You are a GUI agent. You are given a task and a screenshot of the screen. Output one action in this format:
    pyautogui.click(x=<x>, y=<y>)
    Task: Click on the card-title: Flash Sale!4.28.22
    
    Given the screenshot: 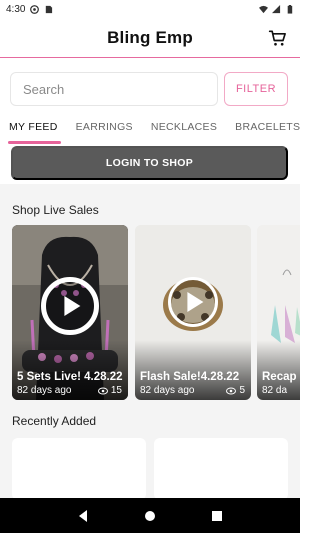 What is the action you would take?
    pyautogui.click(x=190, y=377)
    